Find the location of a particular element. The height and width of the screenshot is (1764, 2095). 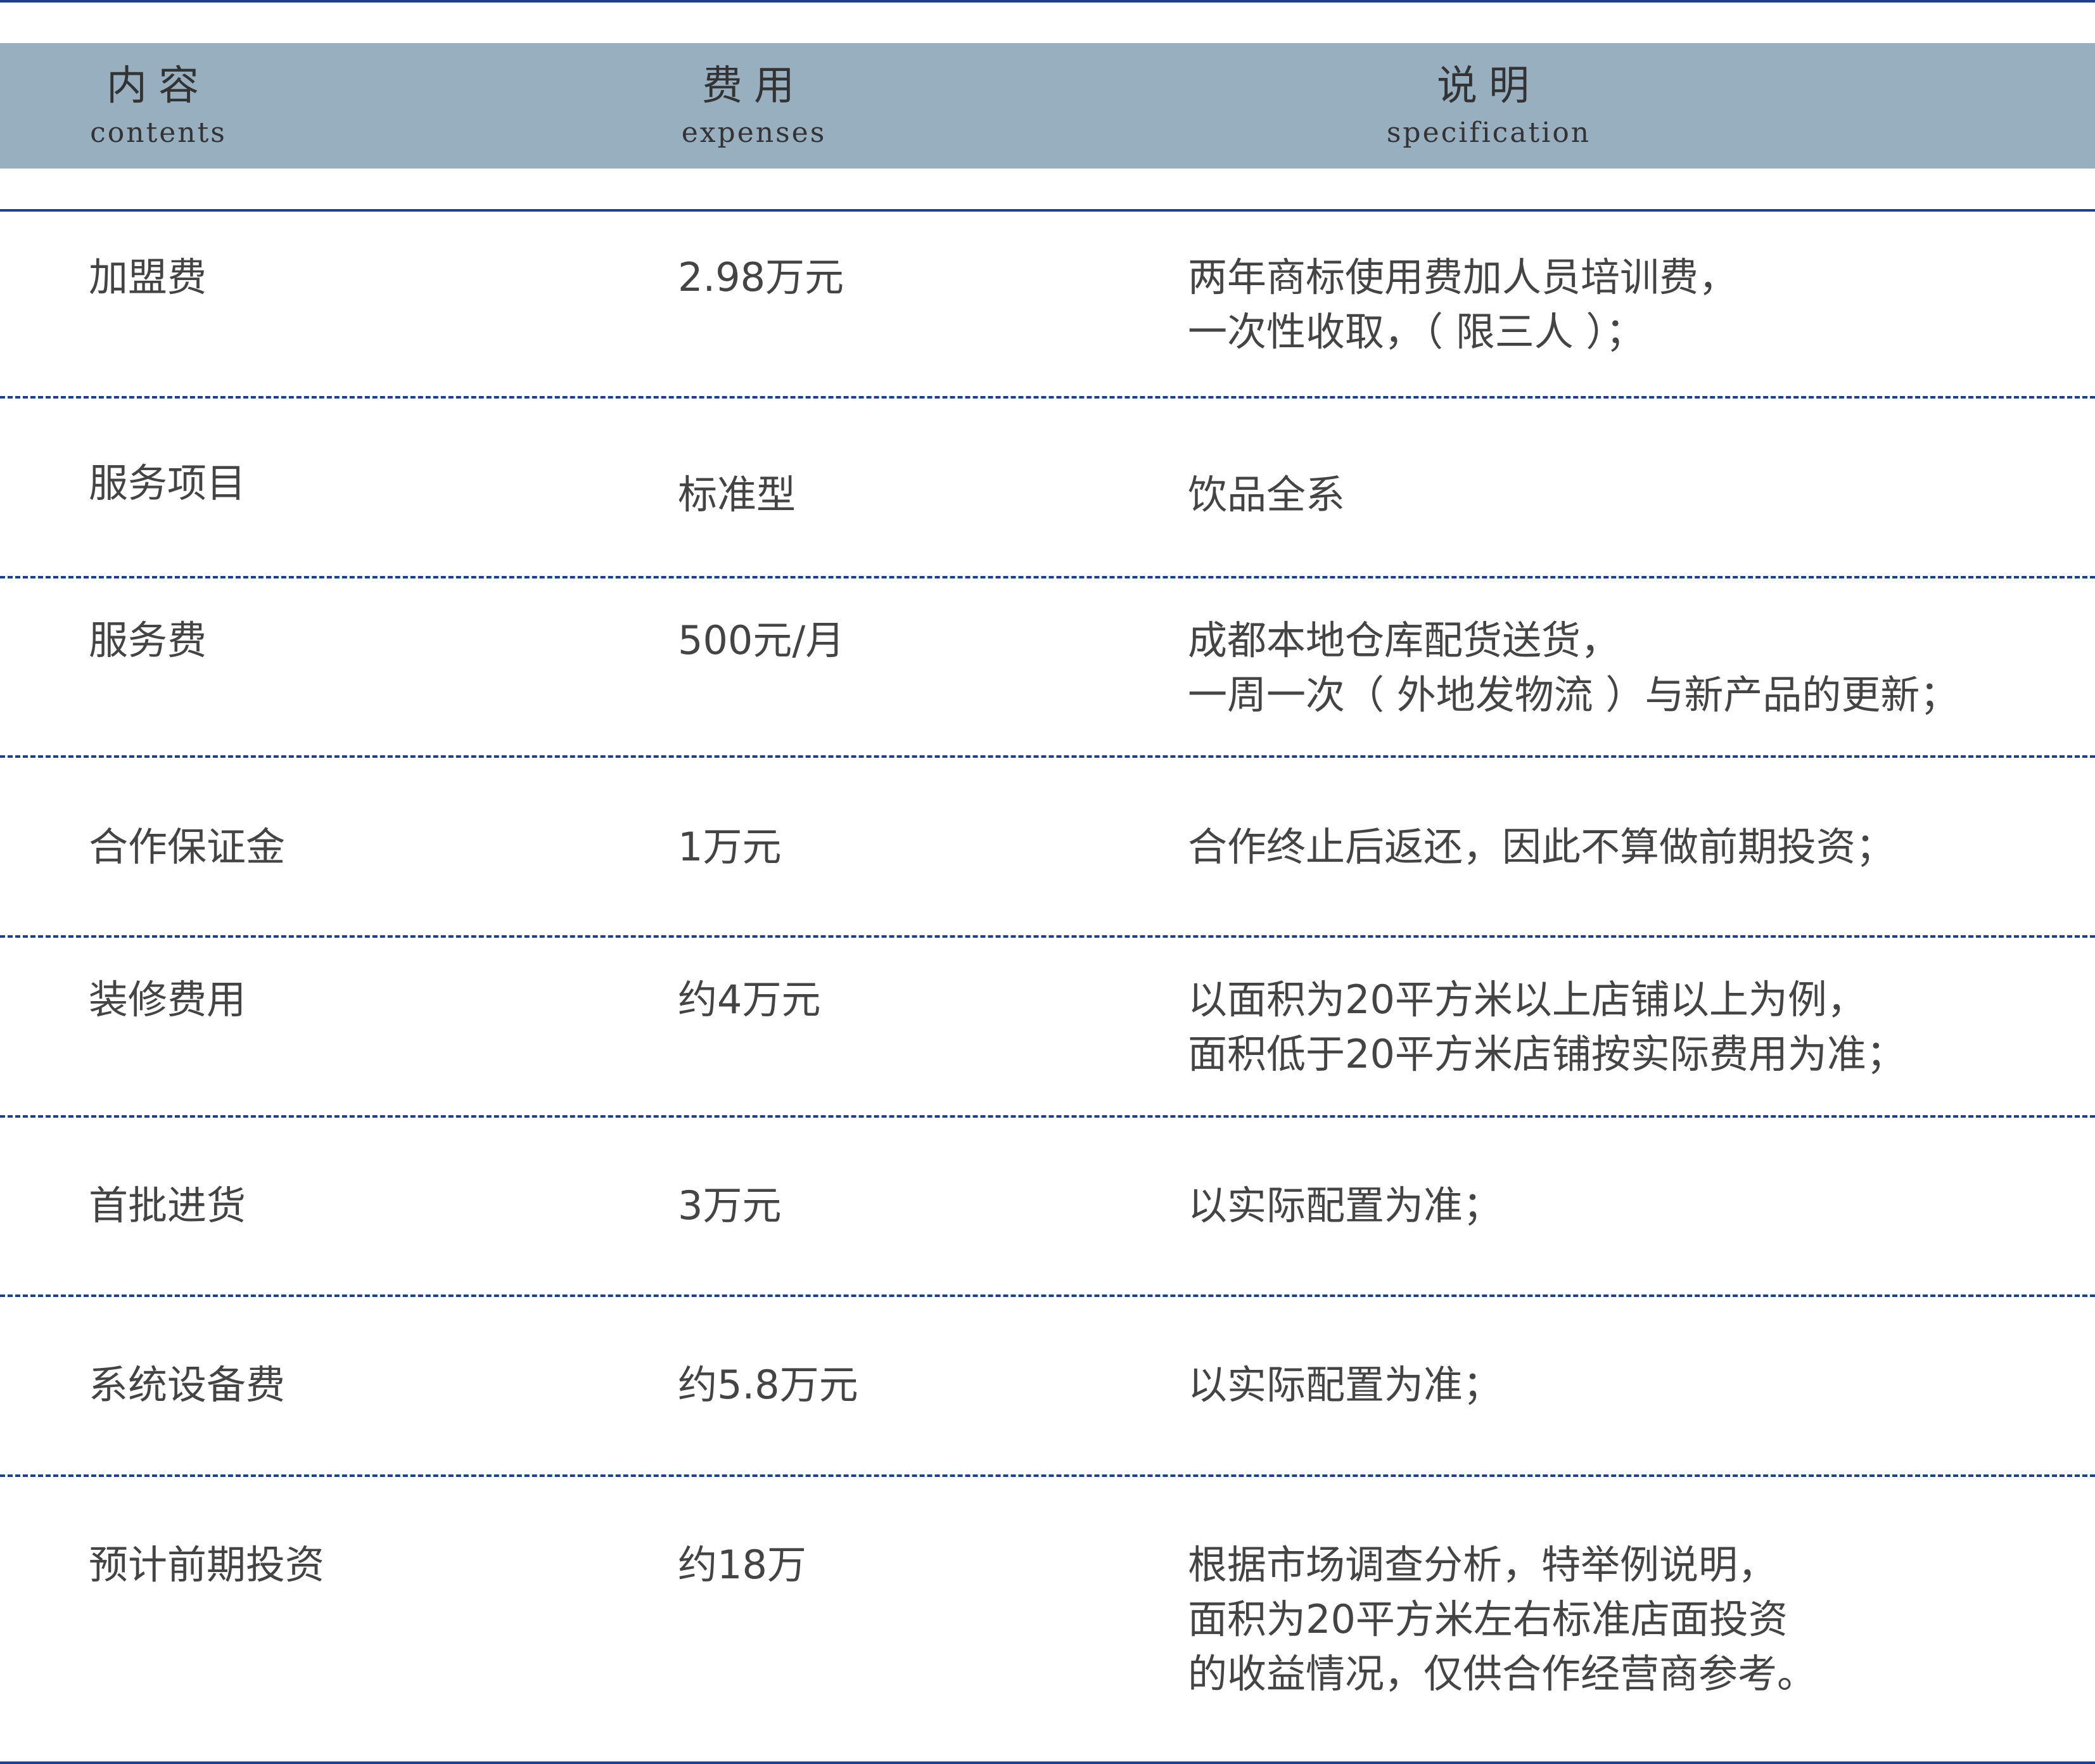

row-spec: 饮品全系 is located at coordinates (1266, 495).